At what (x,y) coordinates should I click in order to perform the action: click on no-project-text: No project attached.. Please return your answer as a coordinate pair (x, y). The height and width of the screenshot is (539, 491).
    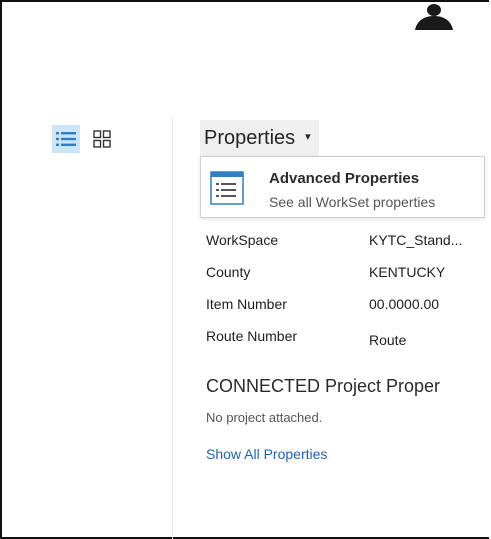
    Looking at the image, I should click on (264, 417).